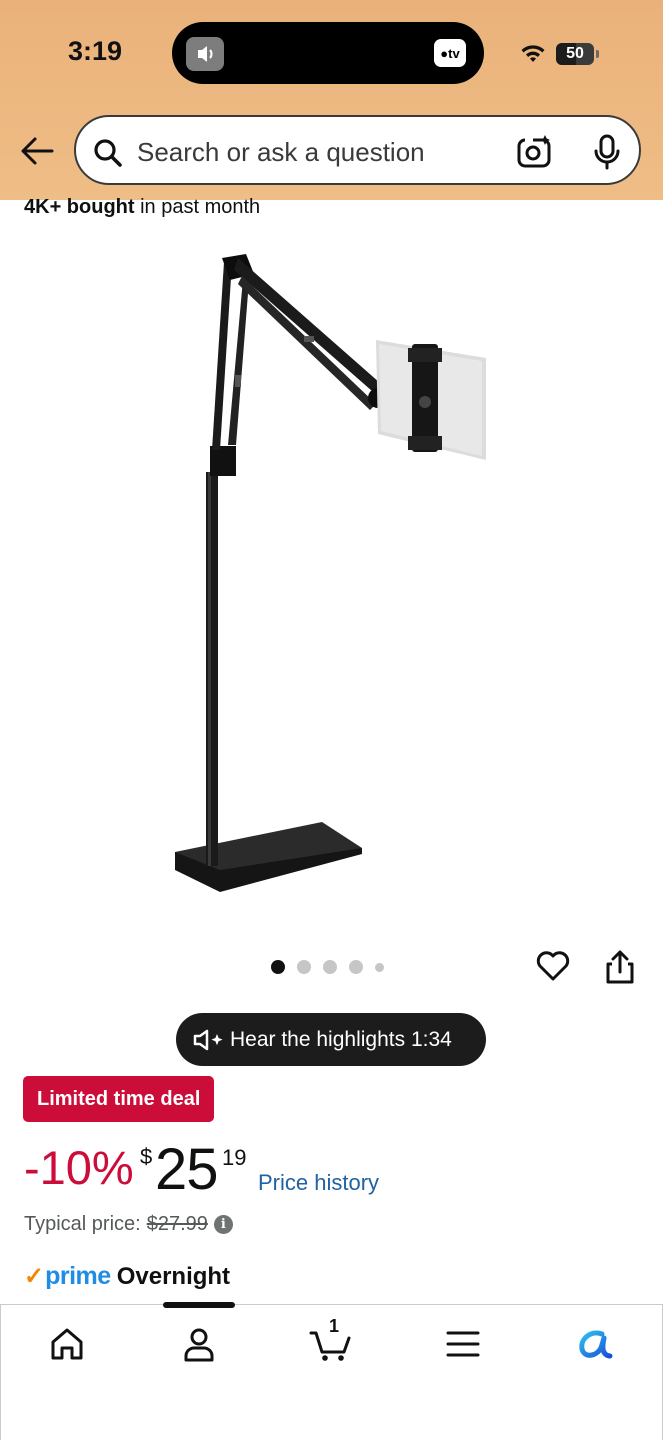 This screenshot has height=1440, width=663. I want to click on camera-lens-icon, so click(535, 152).